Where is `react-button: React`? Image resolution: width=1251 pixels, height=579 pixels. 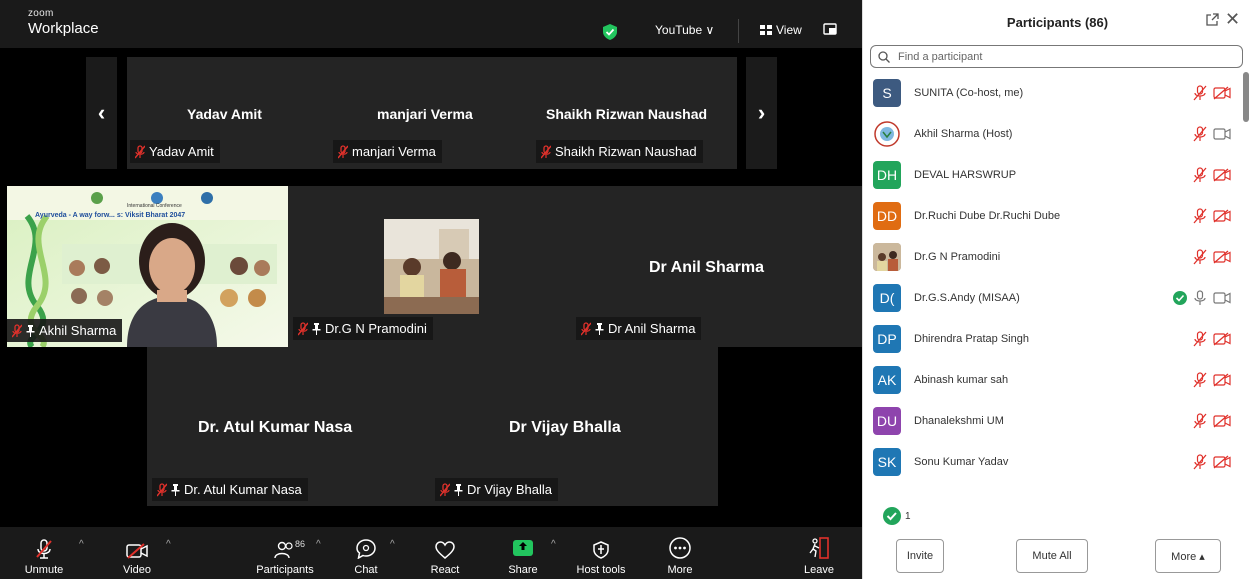 react-button: React is located at coordinates (445, 553).